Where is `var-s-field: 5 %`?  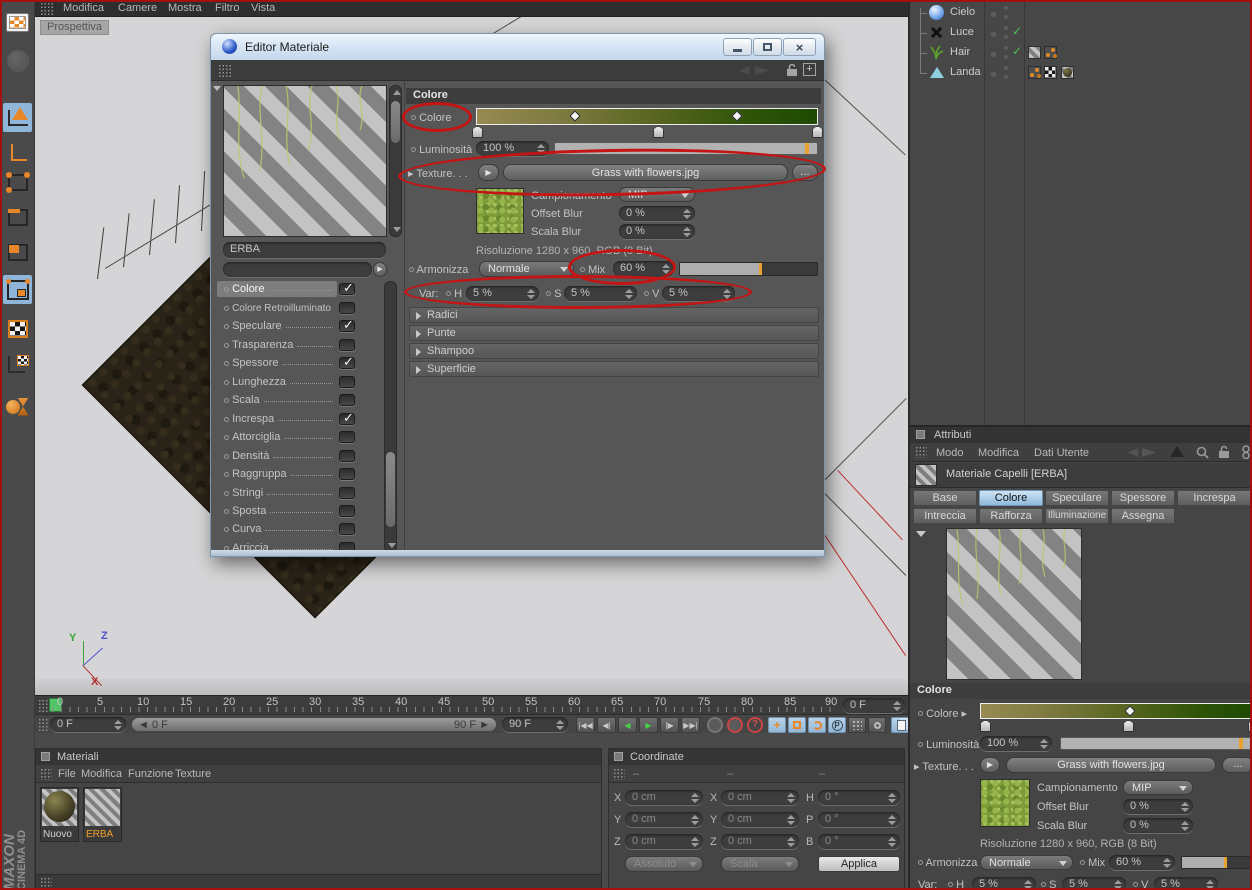
var-s-field: 5 % is located at coordinates (600, 293).